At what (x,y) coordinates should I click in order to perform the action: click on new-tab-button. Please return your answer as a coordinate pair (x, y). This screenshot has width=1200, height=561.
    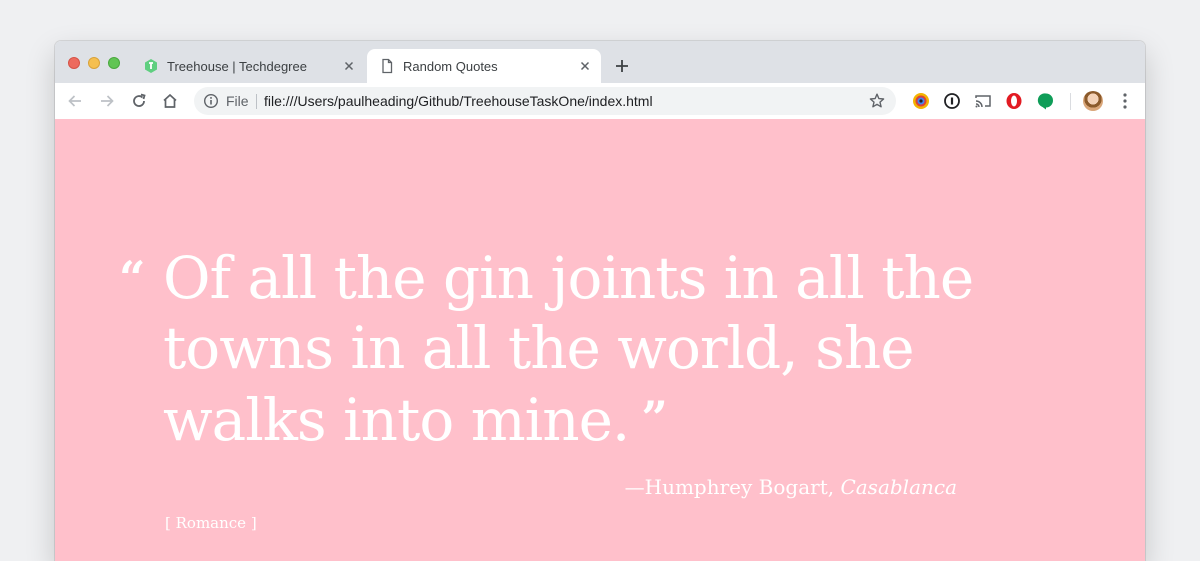
    Looking at the image, I should click on (622, 66).